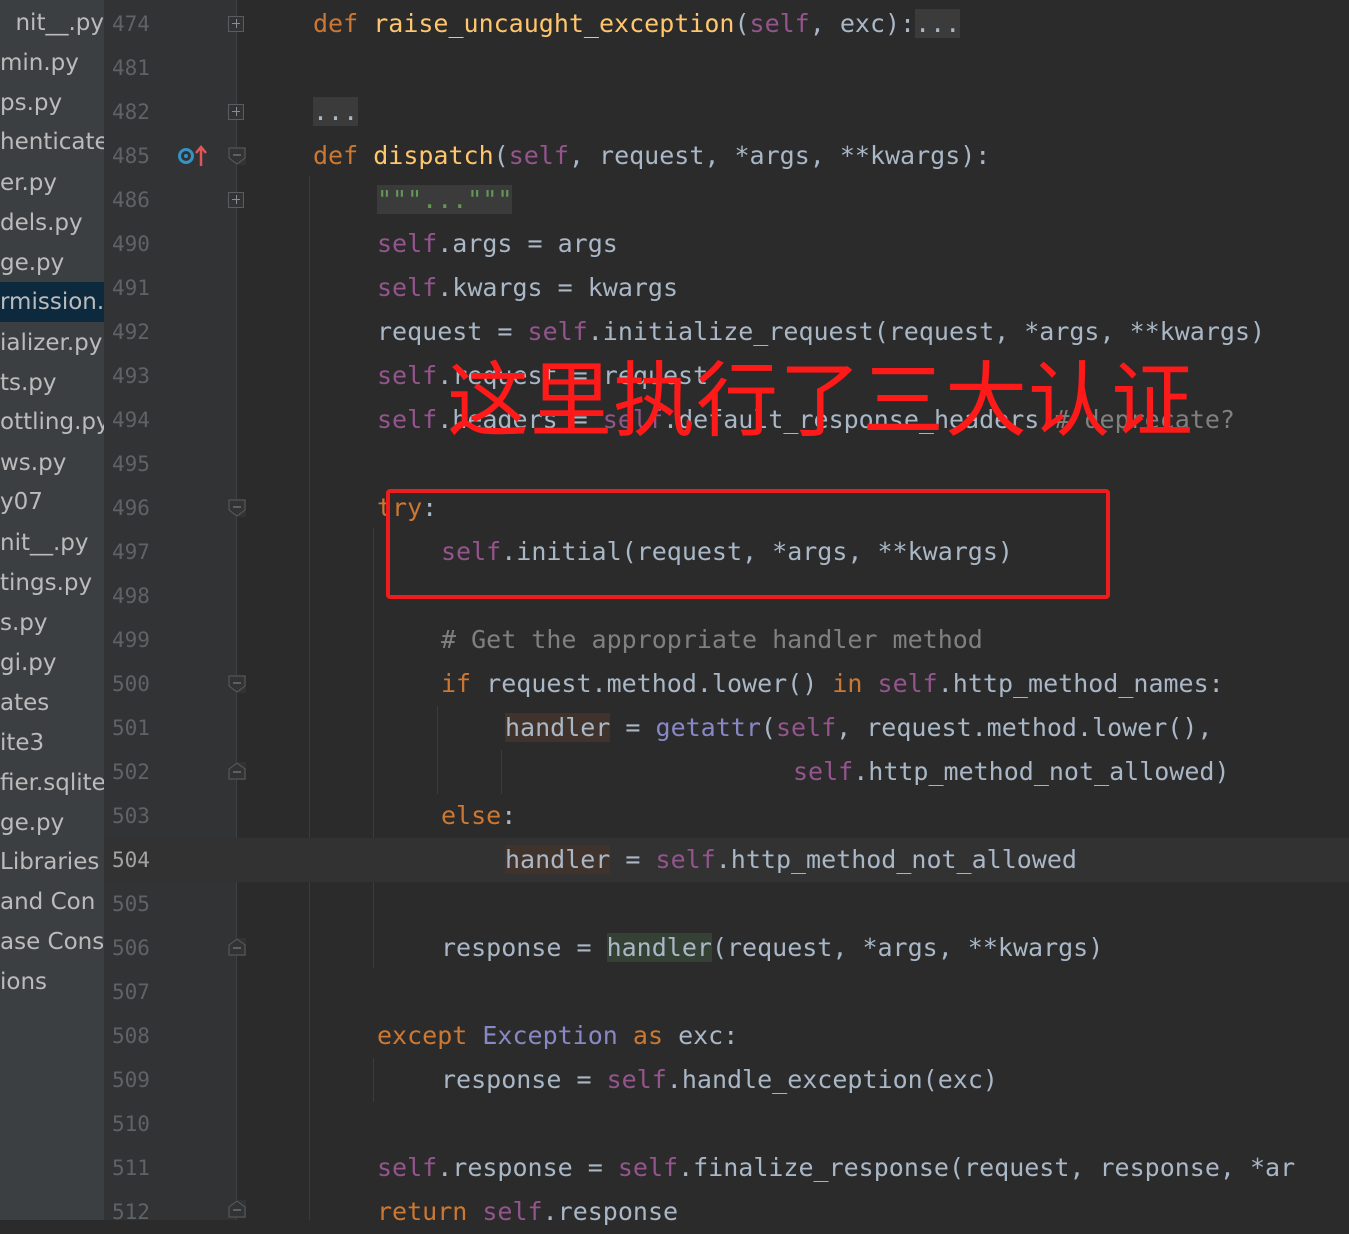 The height and width of the screenshot is (1234, 1349). I want to click on keyword: def, so click(336, 155).